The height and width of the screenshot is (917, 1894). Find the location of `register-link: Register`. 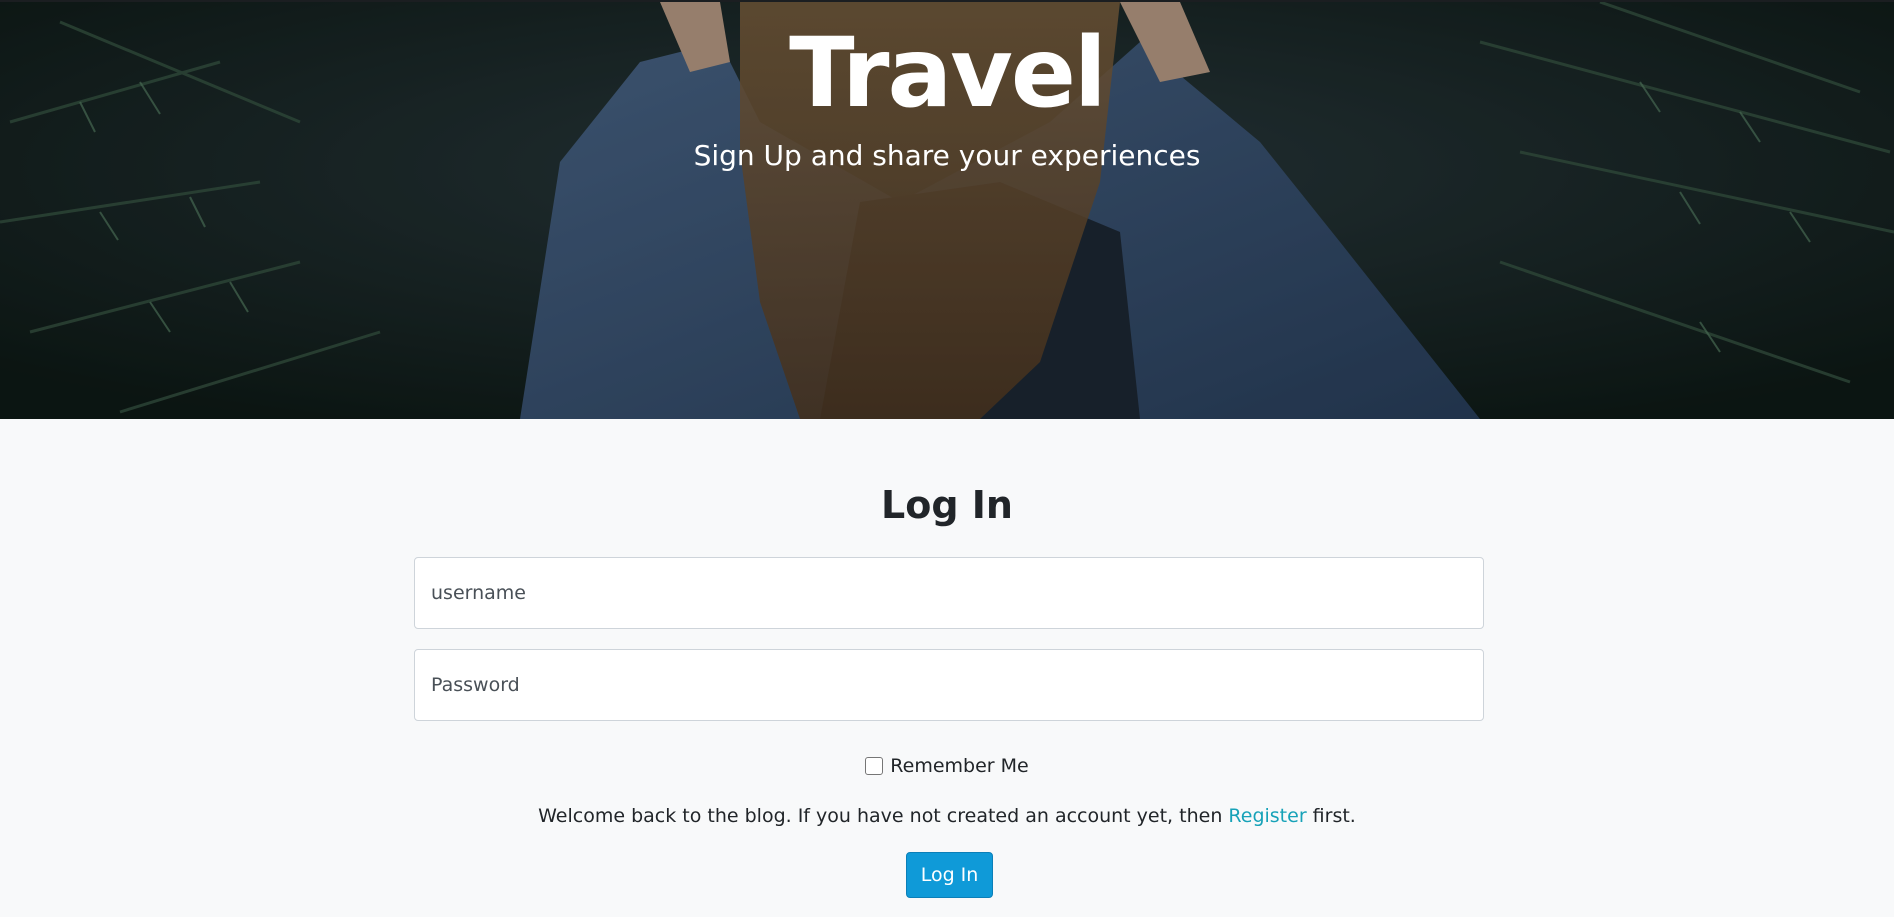

register-link: Register is located at coordinates (1267, 816).